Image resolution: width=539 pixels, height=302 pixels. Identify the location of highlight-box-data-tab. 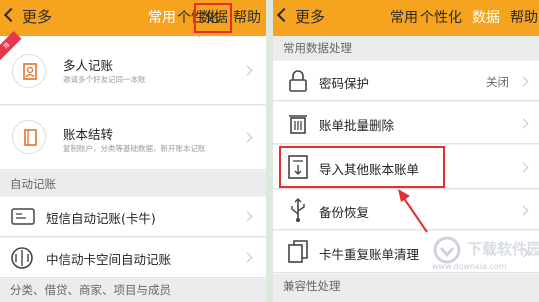
(213, 18).